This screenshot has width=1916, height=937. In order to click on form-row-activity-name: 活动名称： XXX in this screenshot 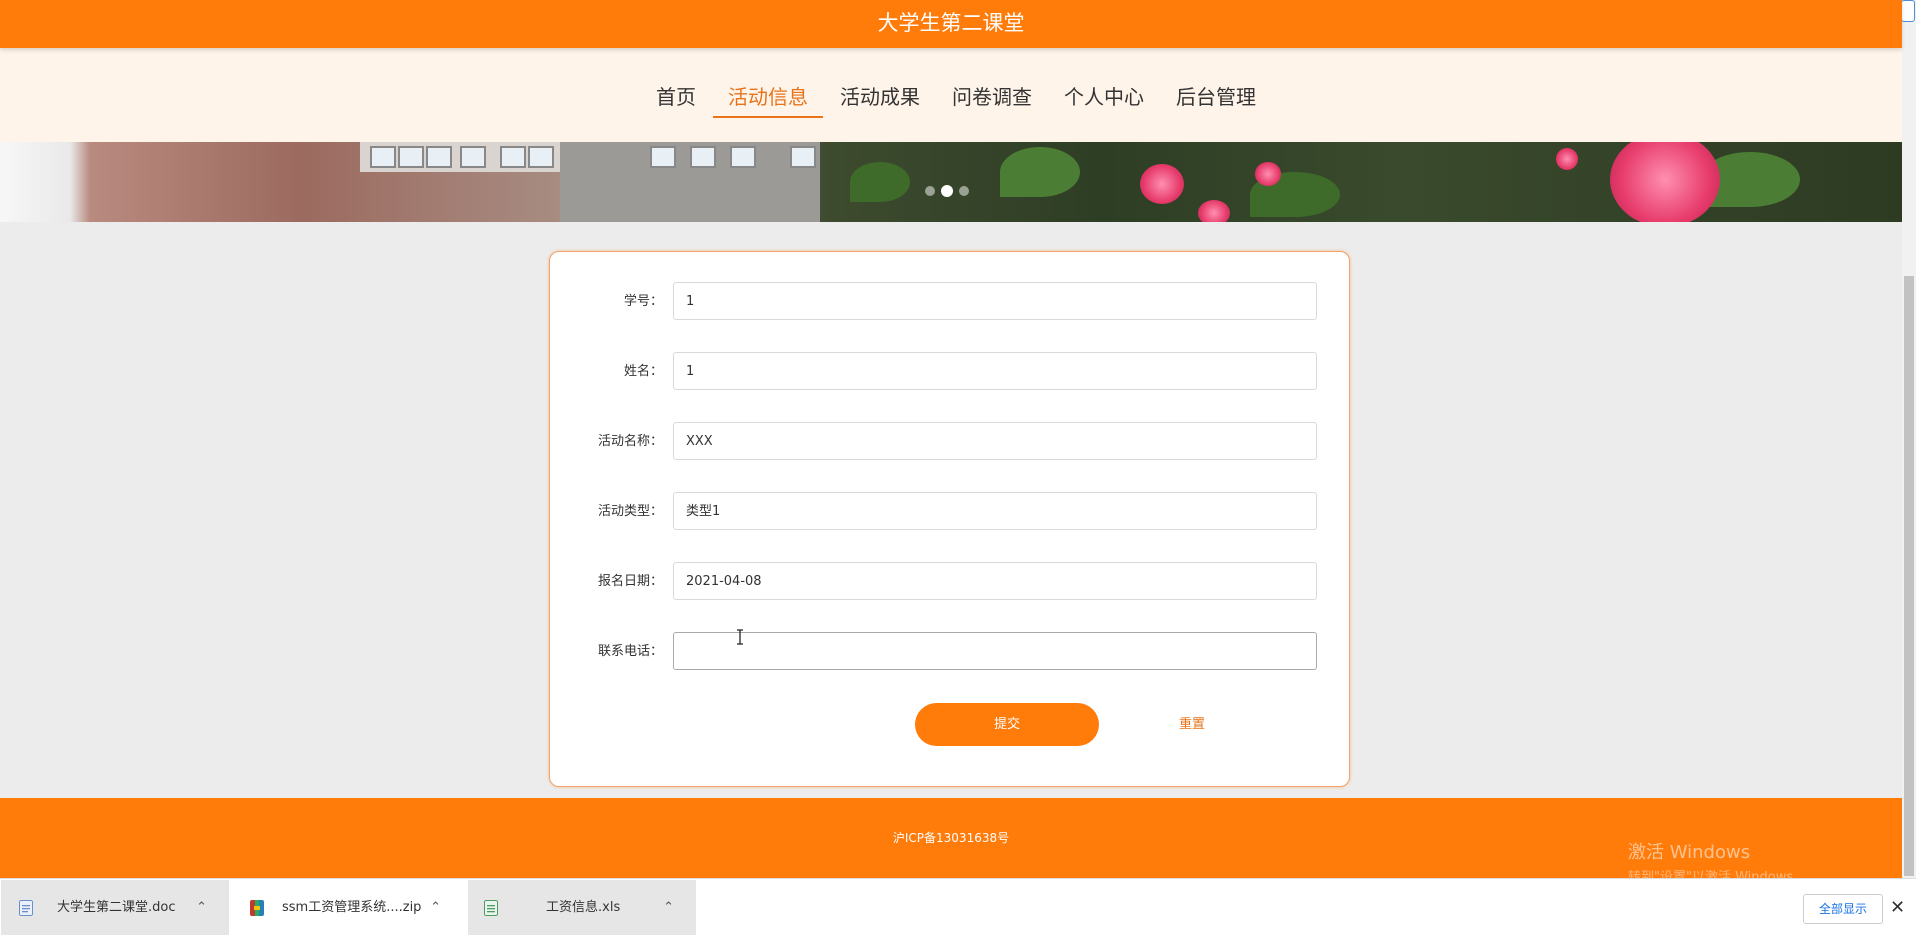, I will do `click(949, 442)`.